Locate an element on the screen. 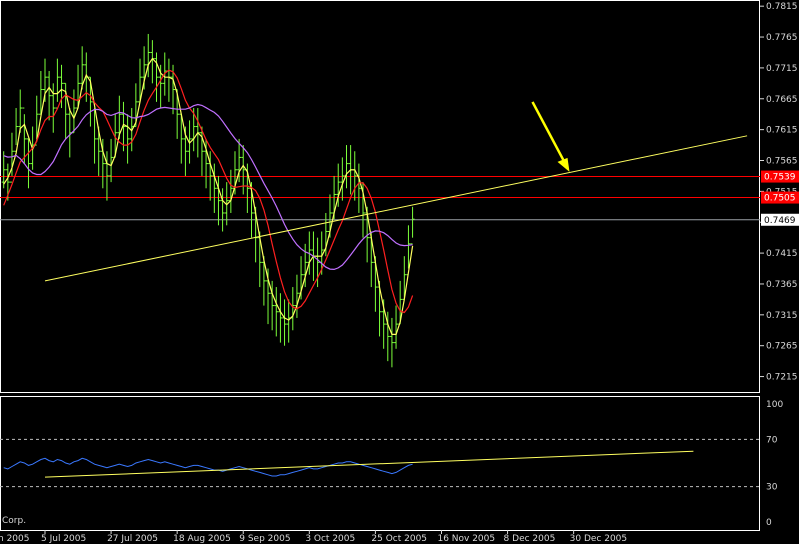  price-level-lines is located at coordinates (380, 198).